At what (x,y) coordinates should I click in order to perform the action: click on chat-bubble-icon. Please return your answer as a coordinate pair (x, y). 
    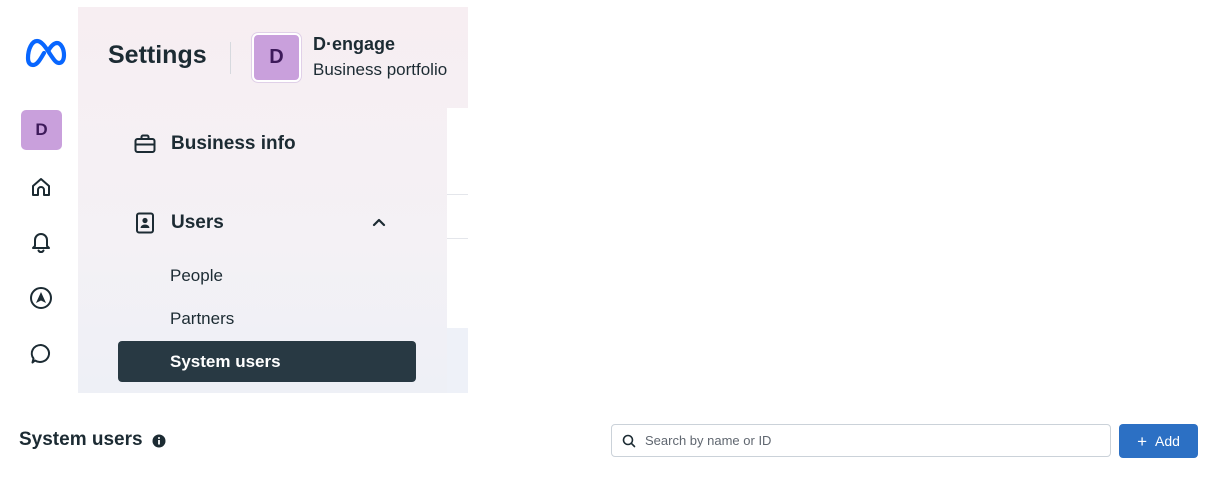
    Looking at the image, I should click on (41, 354).